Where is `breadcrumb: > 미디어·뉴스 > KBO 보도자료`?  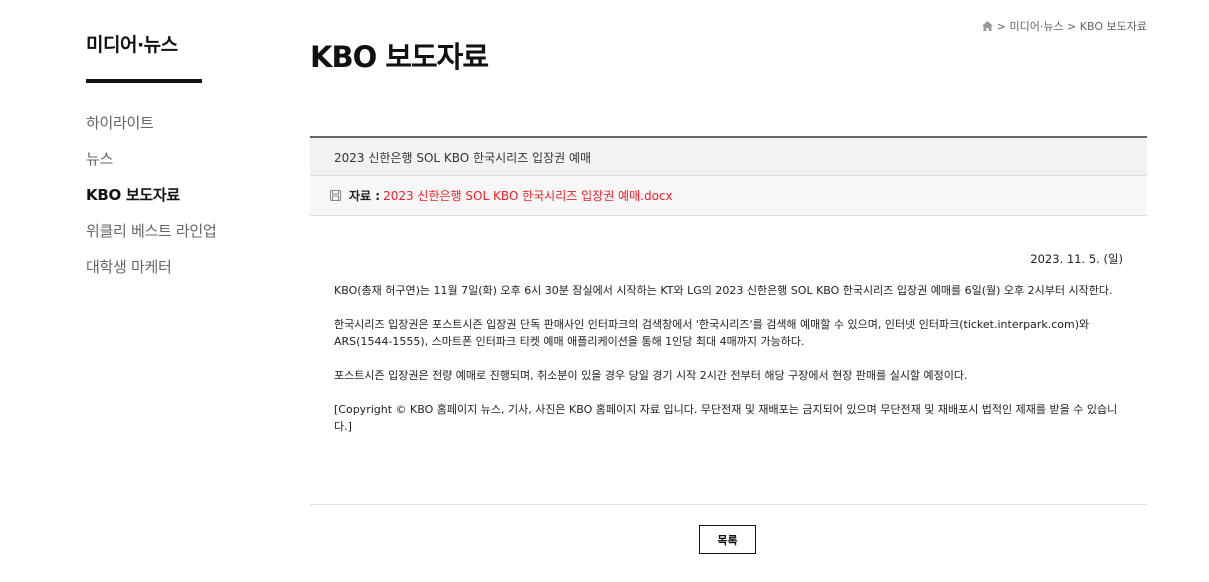
breadcrumb: > 미디어·뉴스 > KBO 보도자료 is located at coordinates (1064, 26).